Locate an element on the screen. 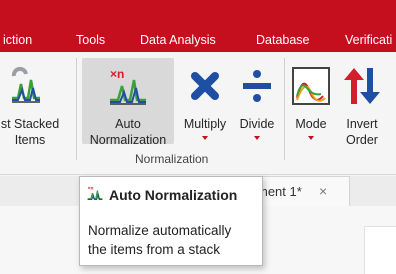 Image resolution: width=396 pixels, height=274 pixels. tooltip-body-line-1: Normalize automatically is located at coordinates (160, 230).